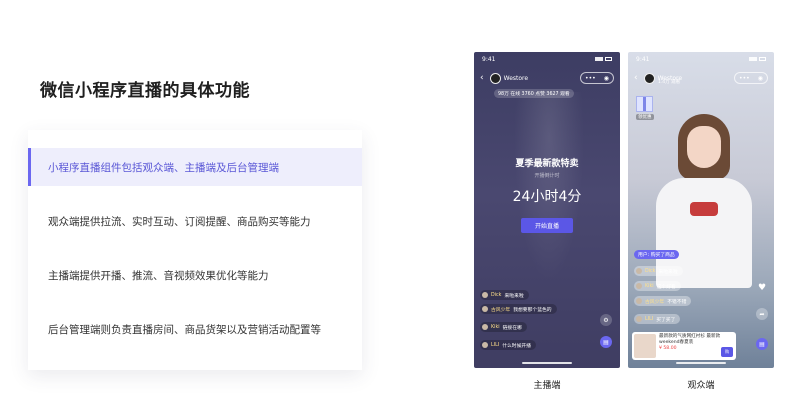 Image resolution: width=800 pixels, height=416 pixels. I want to click on feature-item-admin: 后台管理端则负责直播房间、商品货架以及营销活动配置等, so click(195, 329).